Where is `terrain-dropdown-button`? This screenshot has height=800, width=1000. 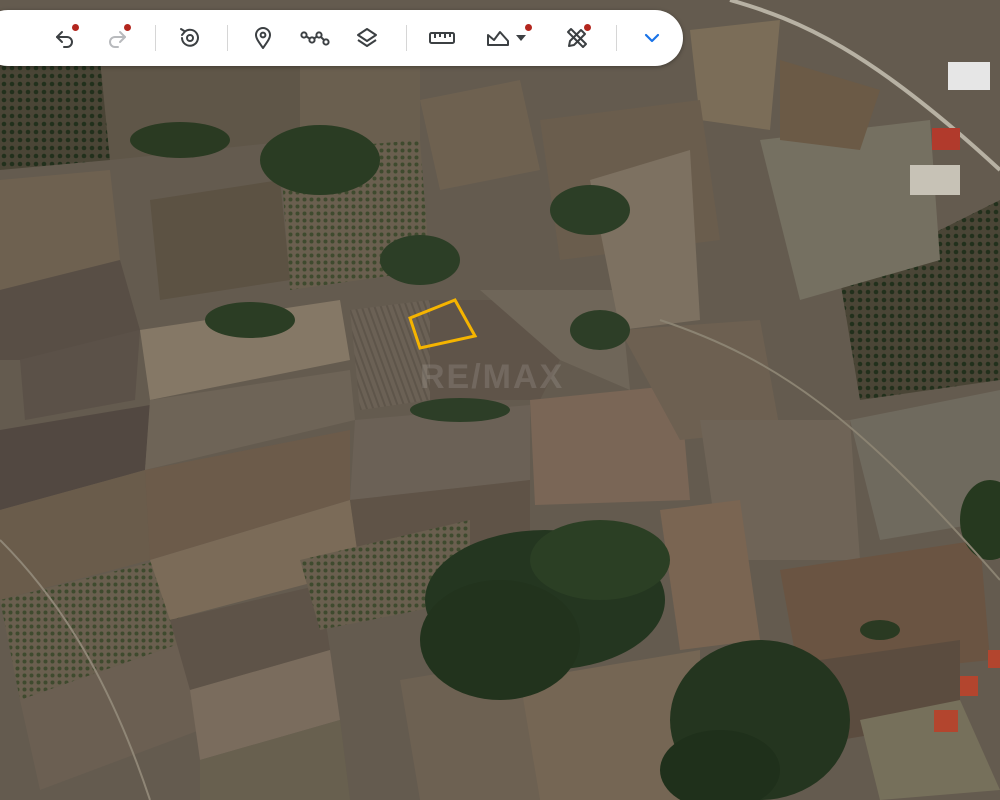
terrain-dropdown-button is located at coordinates (506, 38).